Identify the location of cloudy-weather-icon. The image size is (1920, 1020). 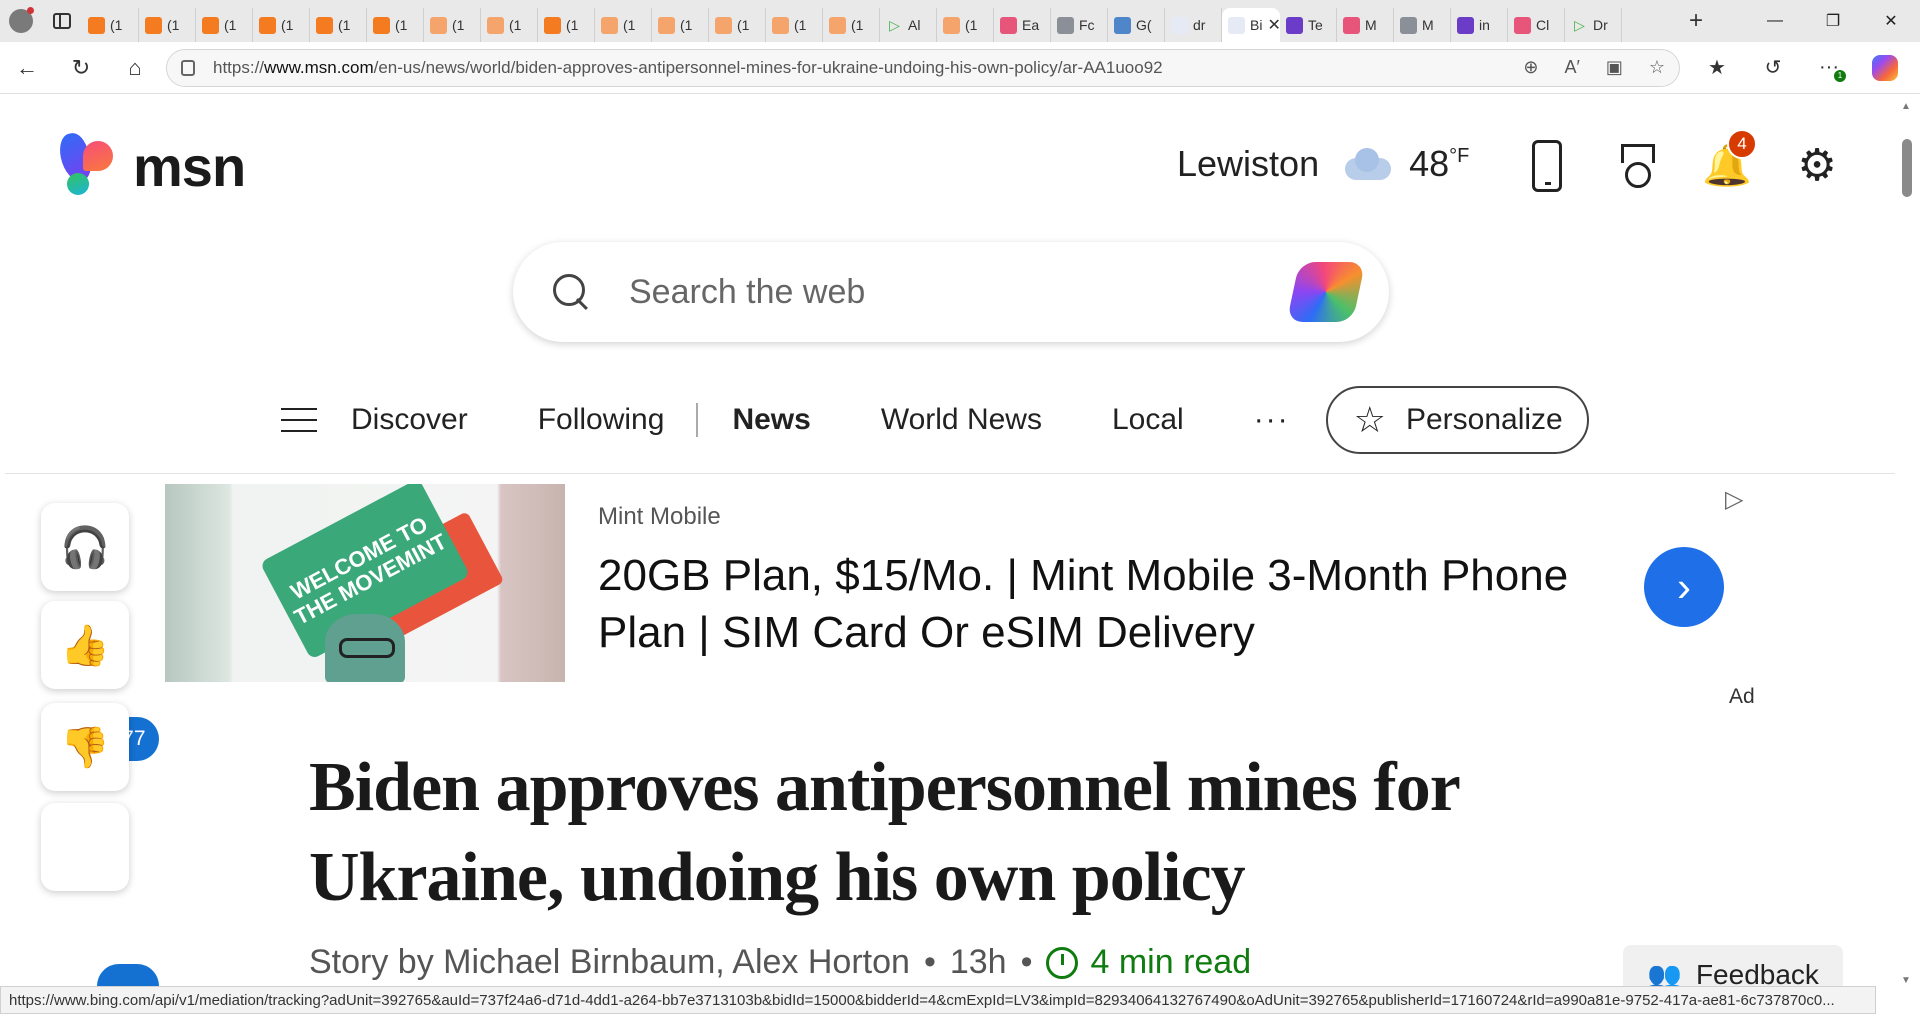
(1364, 164).